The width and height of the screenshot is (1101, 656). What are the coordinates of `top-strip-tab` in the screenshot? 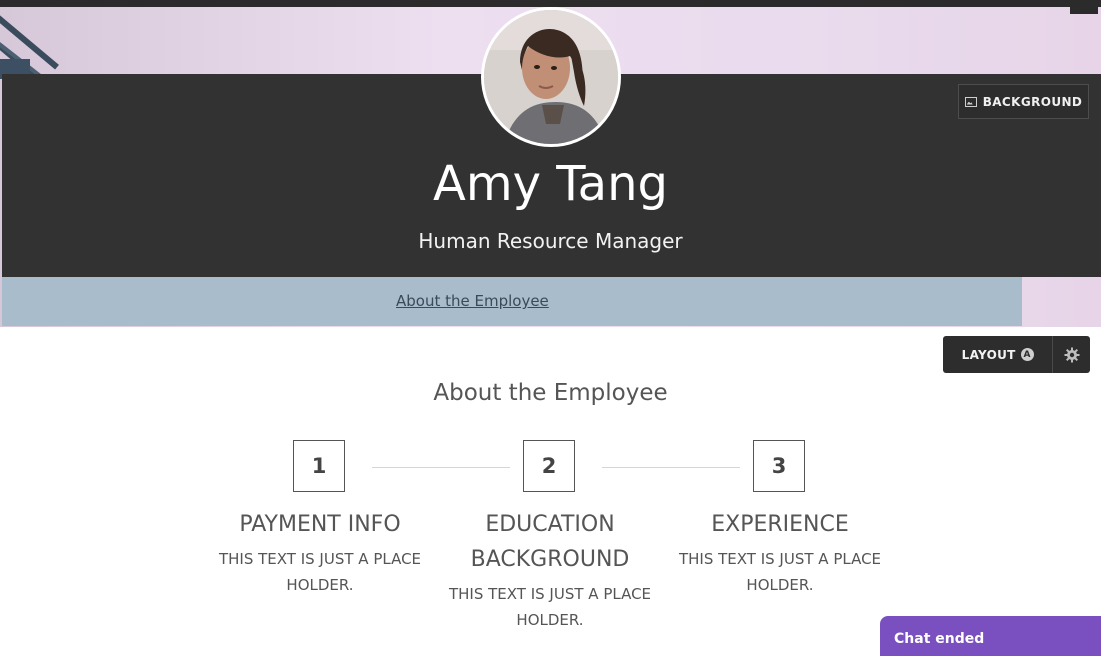 It's located at (1084, 10).